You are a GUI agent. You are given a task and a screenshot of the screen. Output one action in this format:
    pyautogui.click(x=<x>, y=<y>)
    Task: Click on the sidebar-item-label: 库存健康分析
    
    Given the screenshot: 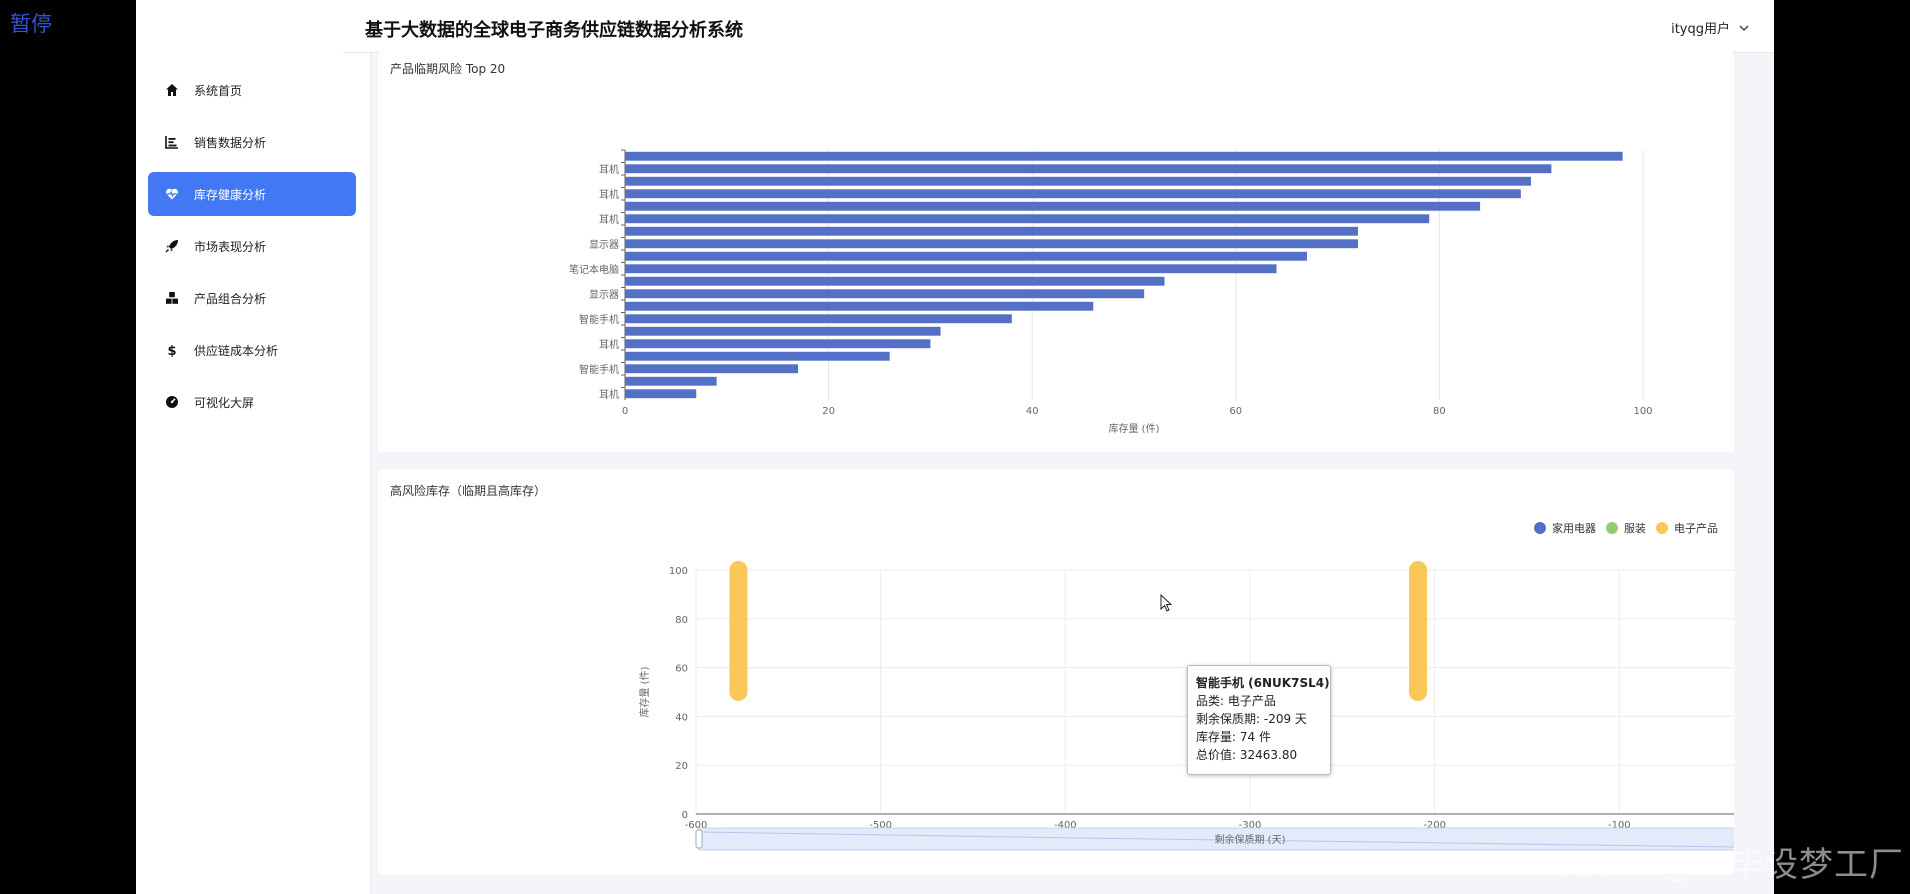 What is the action you would take?
    pyautogui.click(x=230, y=194)
    